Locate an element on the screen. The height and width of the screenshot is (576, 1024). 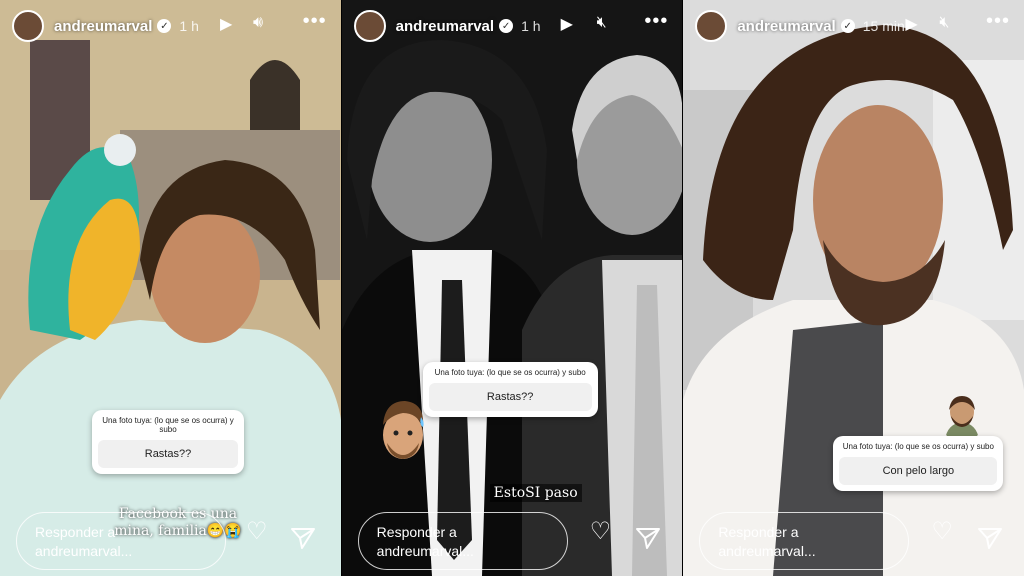
speaker-icon: 🔊︎ is located at coordinates (258, 23).